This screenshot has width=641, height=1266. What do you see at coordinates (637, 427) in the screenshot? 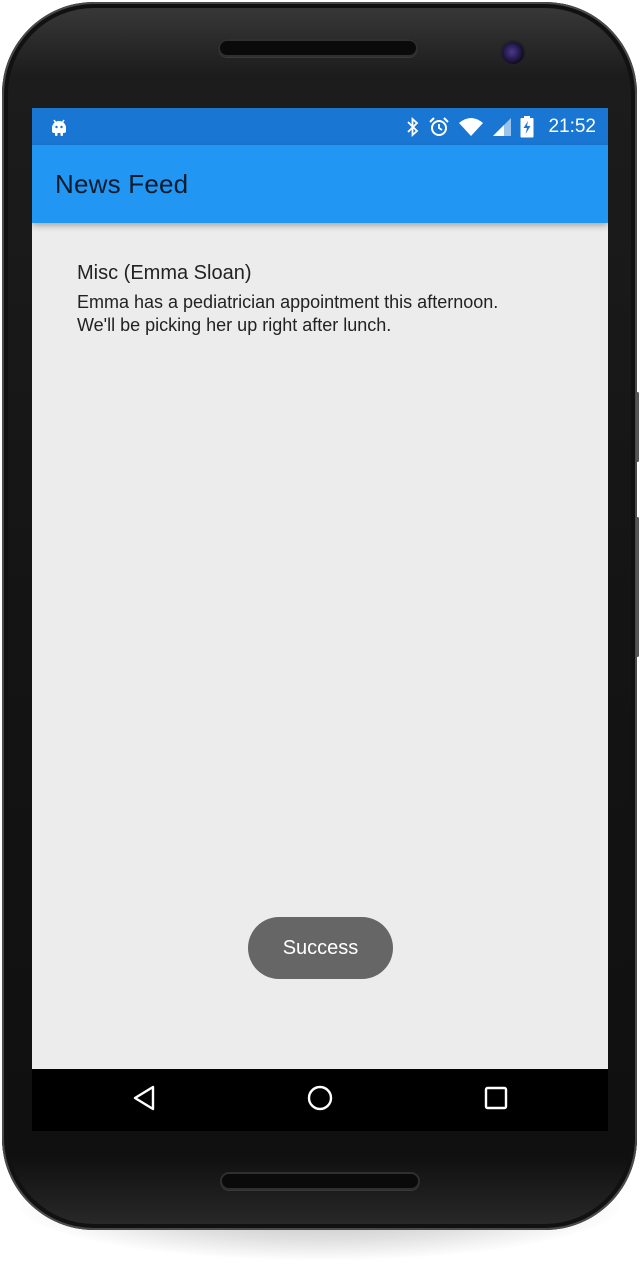
I see `volume-button` at bounding box center [637, 427].